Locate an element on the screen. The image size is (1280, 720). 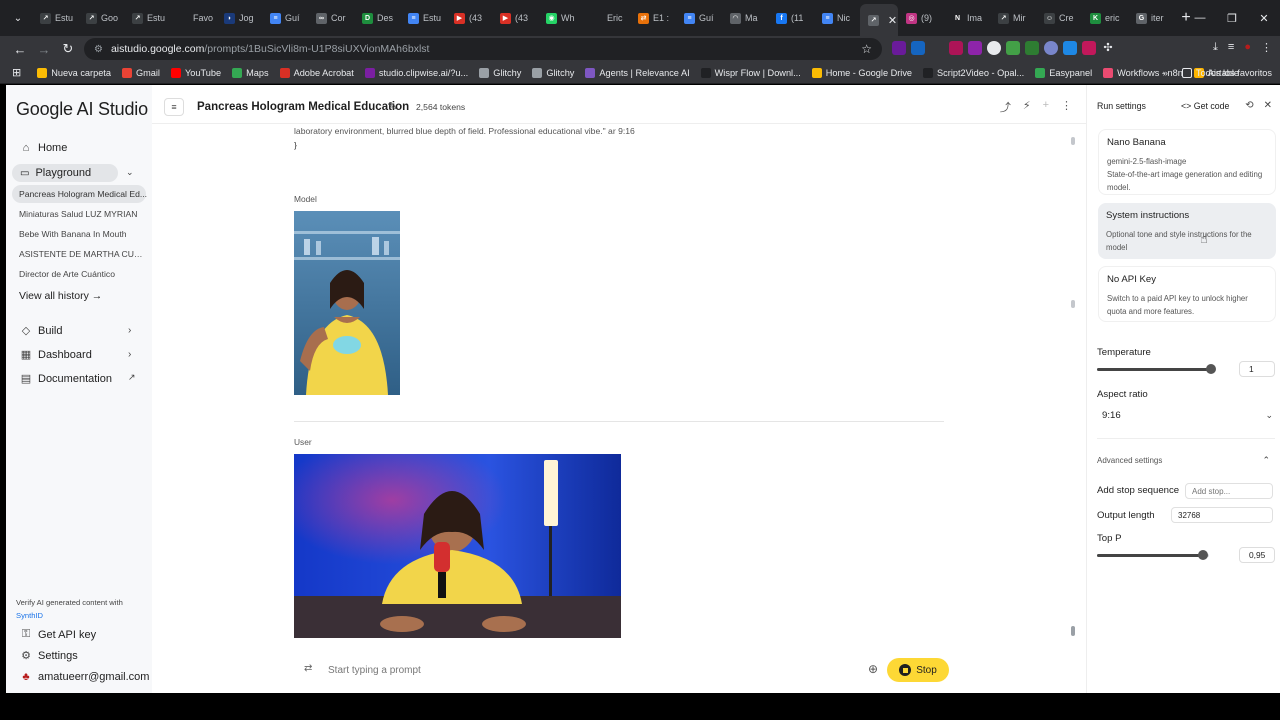
browser-tab: ↗ Goo is located at coordinates (101, 18).